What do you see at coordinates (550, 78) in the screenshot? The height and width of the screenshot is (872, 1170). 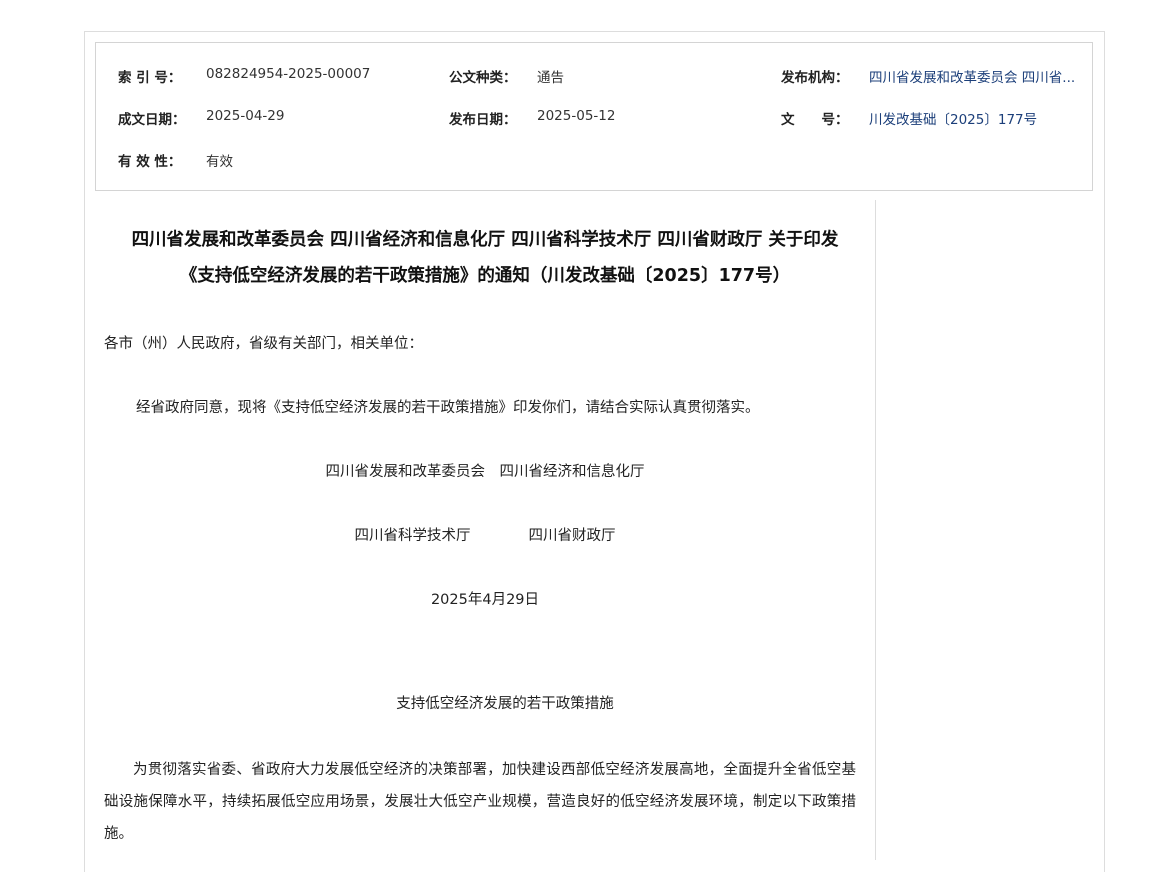 I see `type-value: 通告` at bounding box center [550, 78].